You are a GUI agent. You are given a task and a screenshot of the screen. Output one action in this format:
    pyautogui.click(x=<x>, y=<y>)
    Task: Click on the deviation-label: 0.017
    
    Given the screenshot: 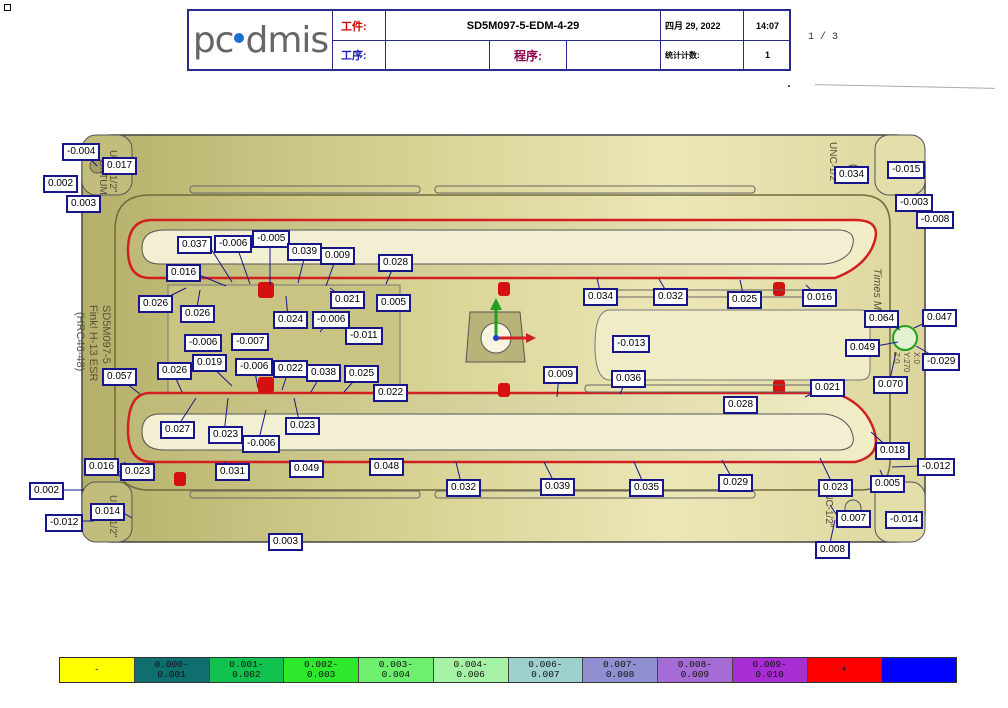 What is the action you would take?
    pyautogui.click(x=120, y=166)
    